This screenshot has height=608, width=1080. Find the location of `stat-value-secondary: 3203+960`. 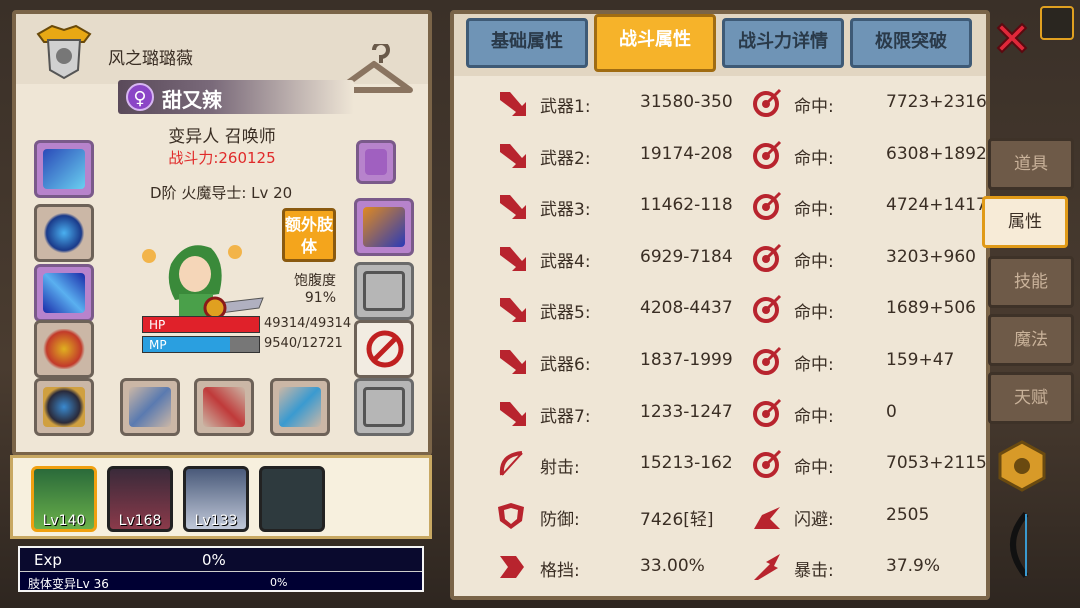

stat-value-secondary: 3203+960 is located at coordinates (931, 256).